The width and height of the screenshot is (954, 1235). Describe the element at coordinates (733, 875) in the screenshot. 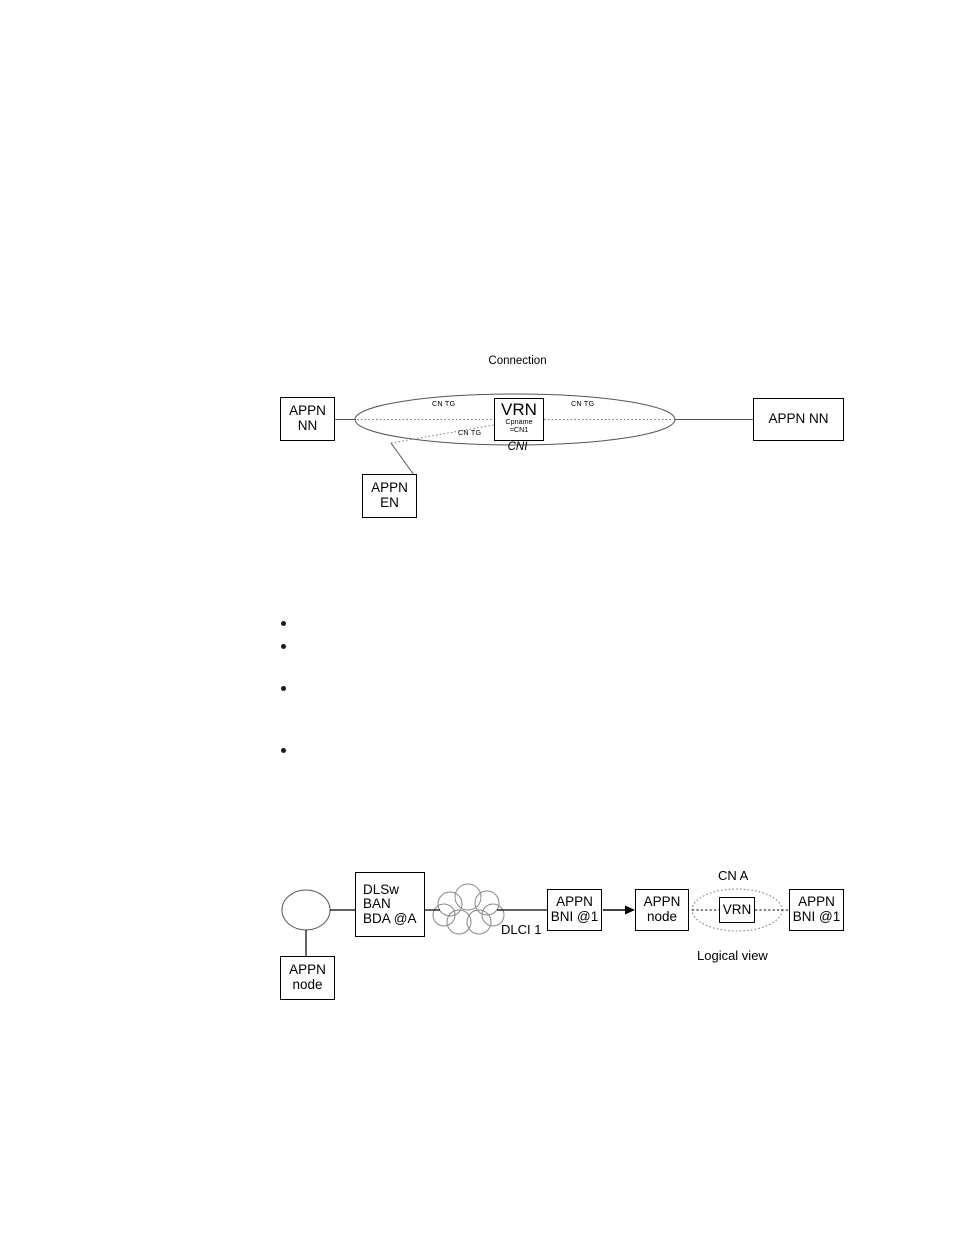

I see `cn-a-label: CN A` at that location.